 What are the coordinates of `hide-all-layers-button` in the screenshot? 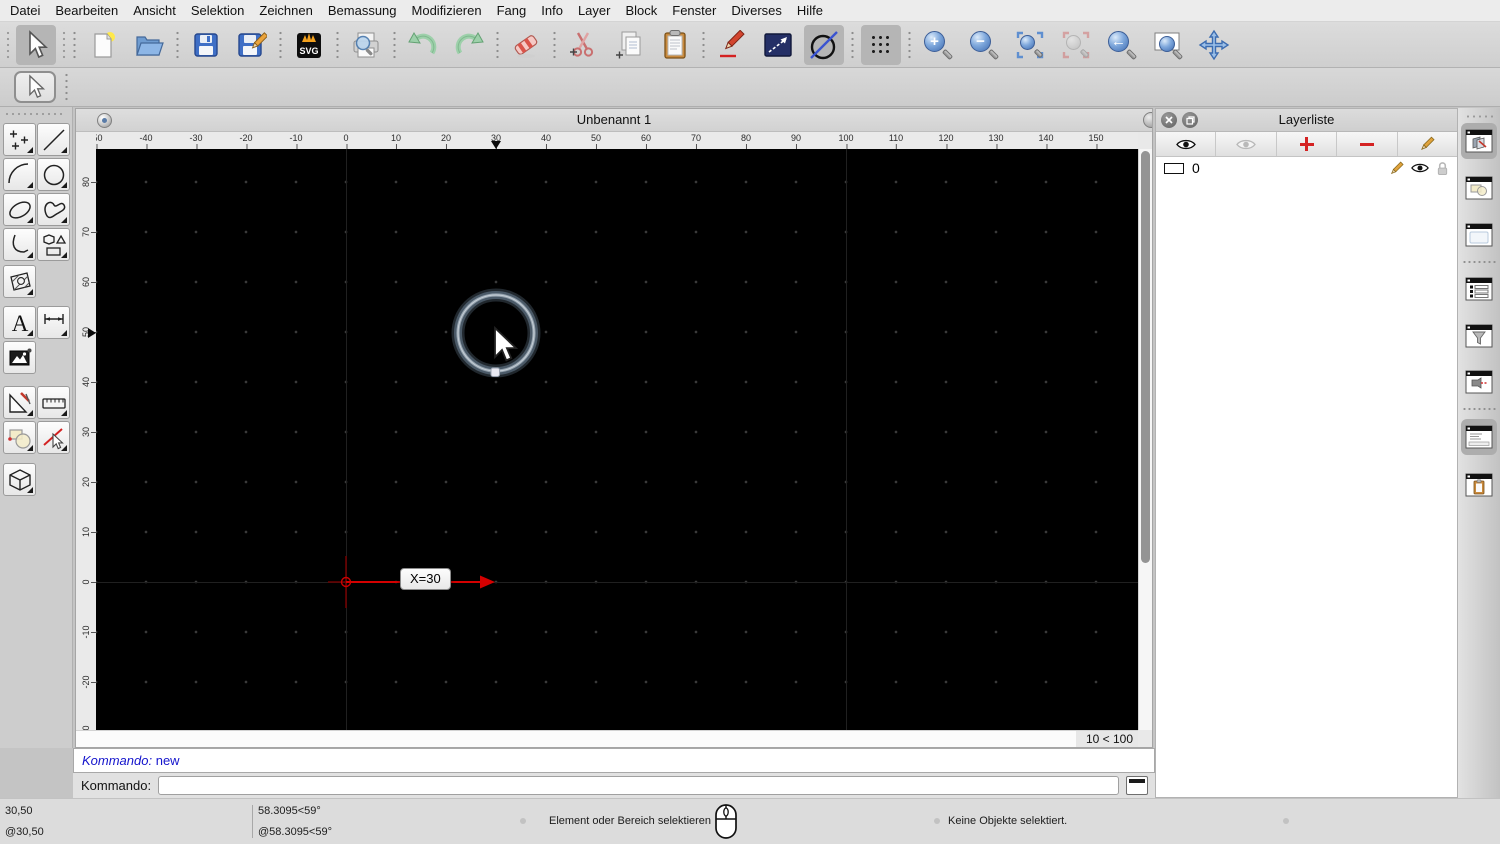 It's located at (1246, 144).